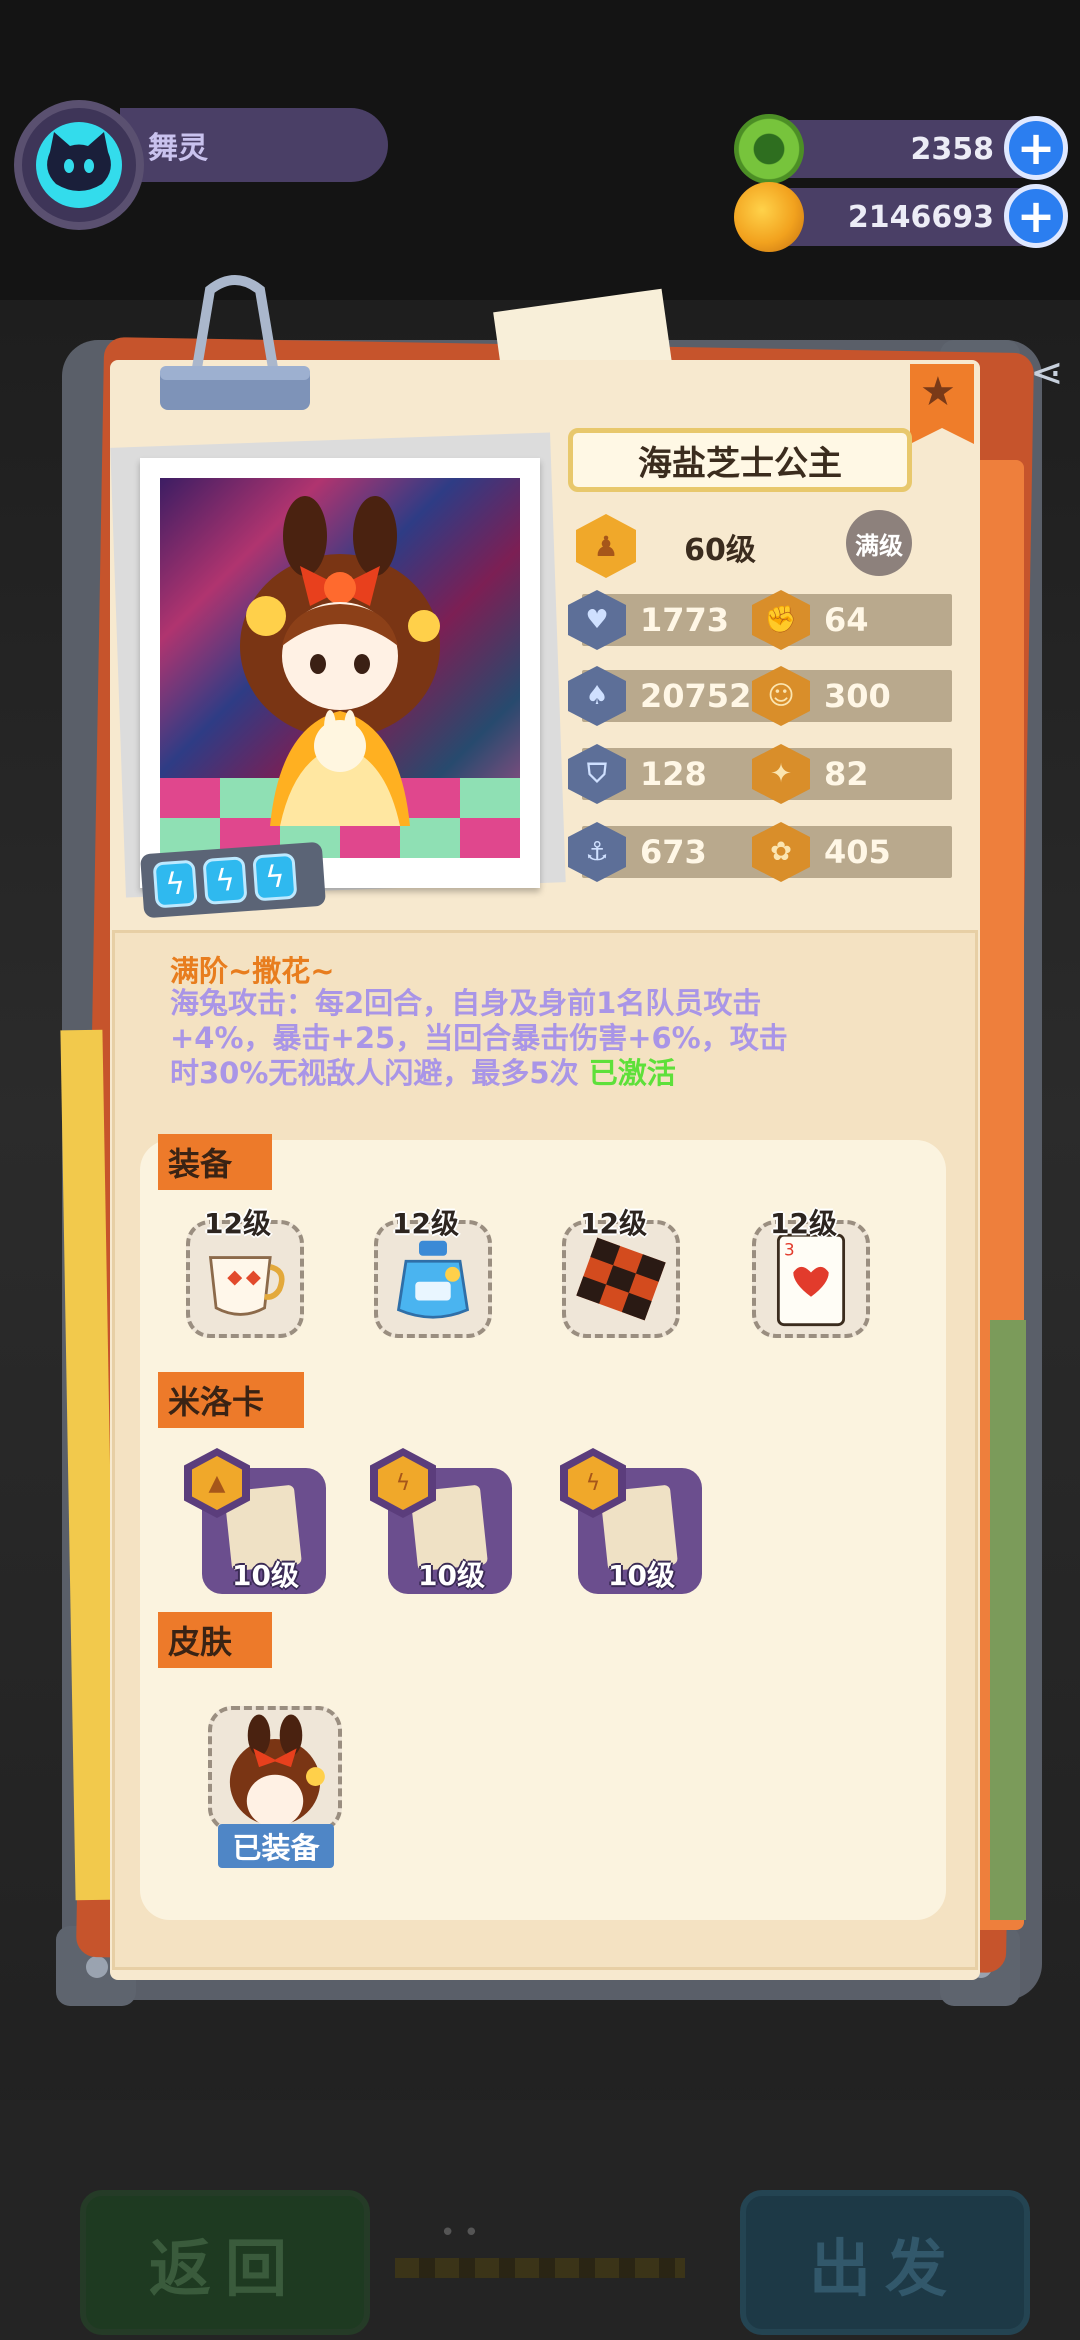 This screenshot has height=2340, width=1080. I want to click on character-portrait, so click(340, 668).